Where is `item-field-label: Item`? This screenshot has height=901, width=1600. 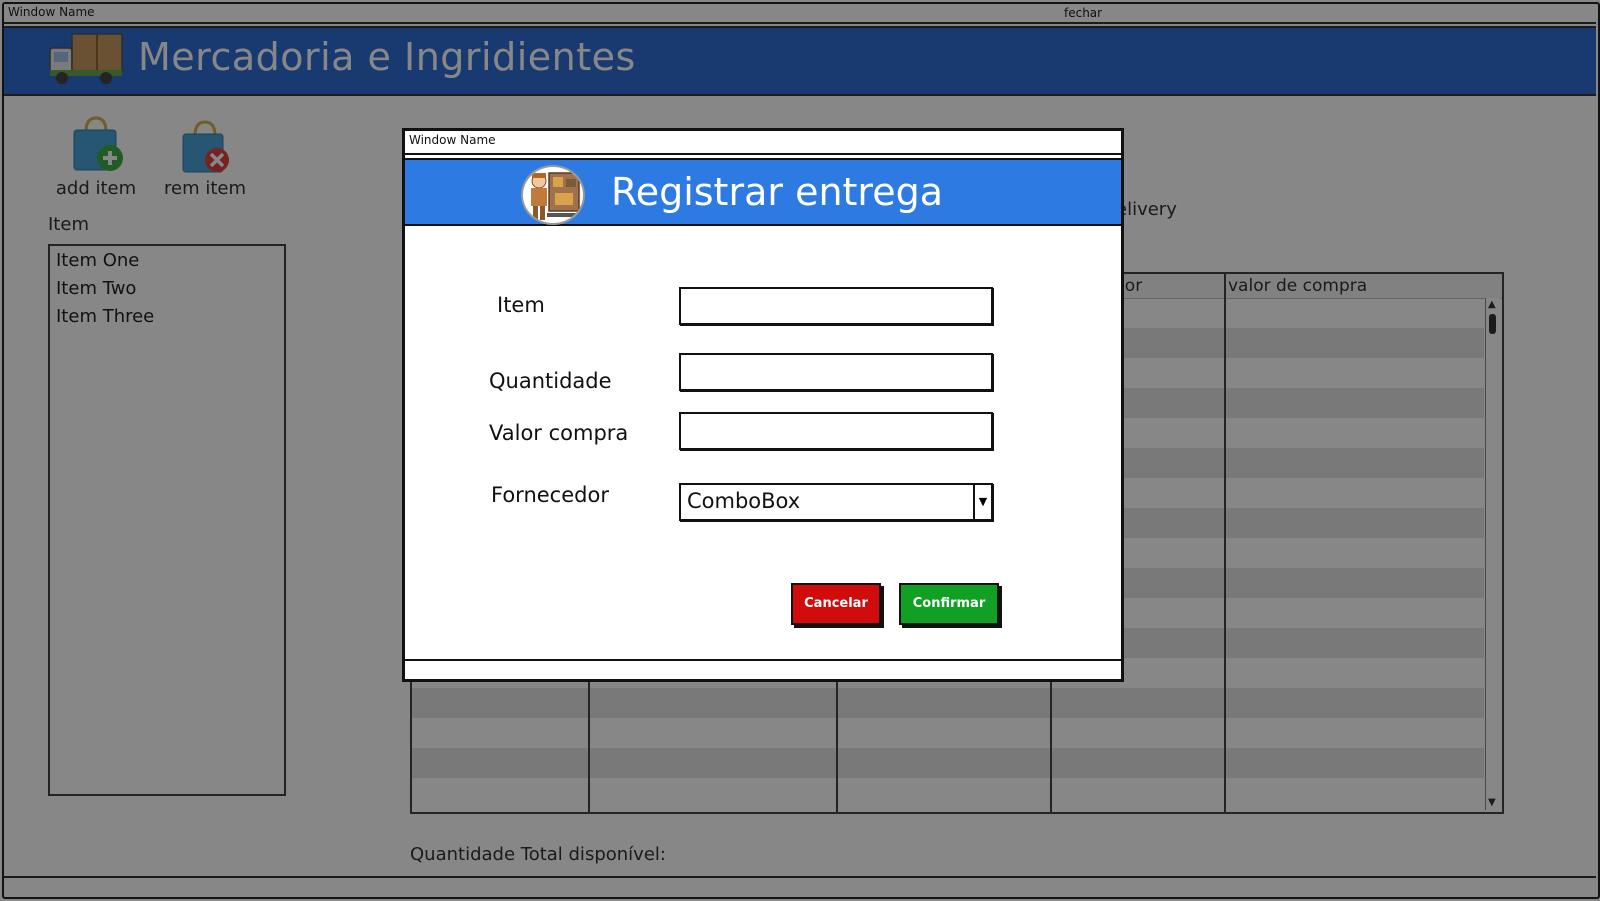
item-field-label: Item is located at coordinates (521, 305).